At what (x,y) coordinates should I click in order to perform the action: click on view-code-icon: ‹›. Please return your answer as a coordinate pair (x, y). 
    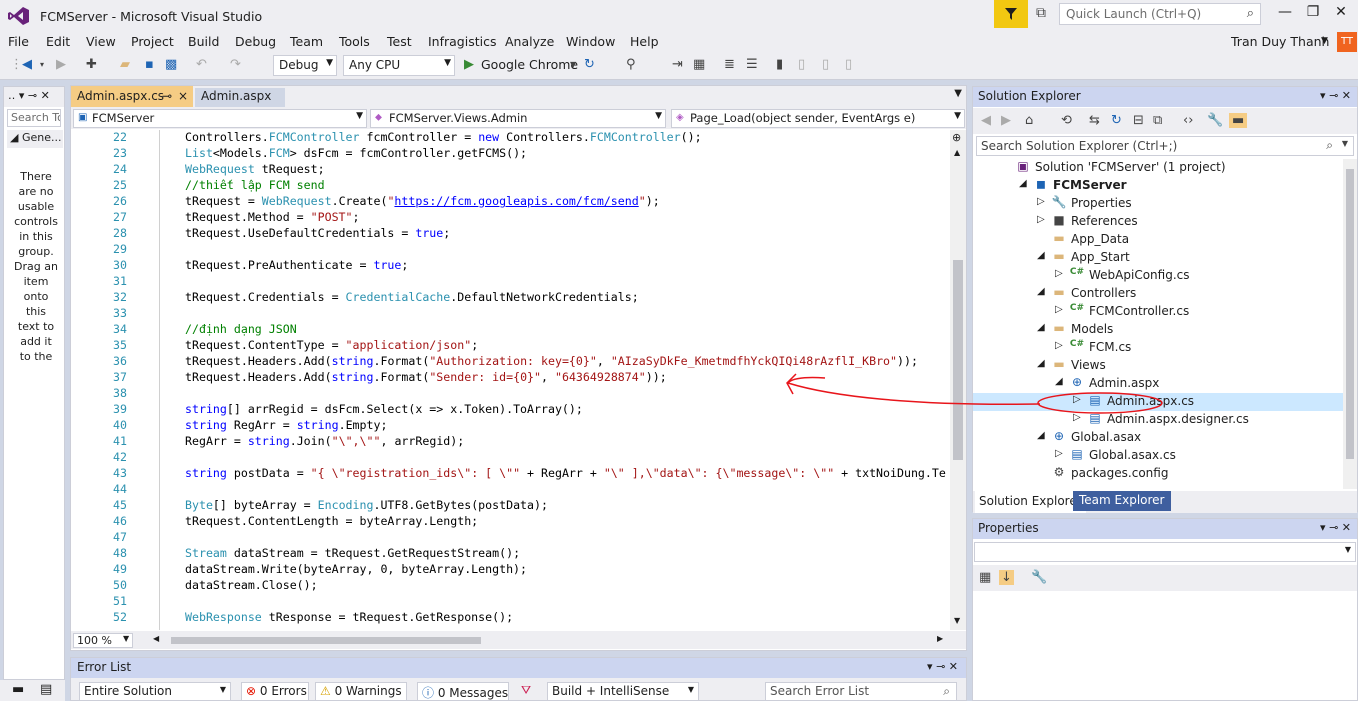
    Looking at the image, I should click on (1188, 120).